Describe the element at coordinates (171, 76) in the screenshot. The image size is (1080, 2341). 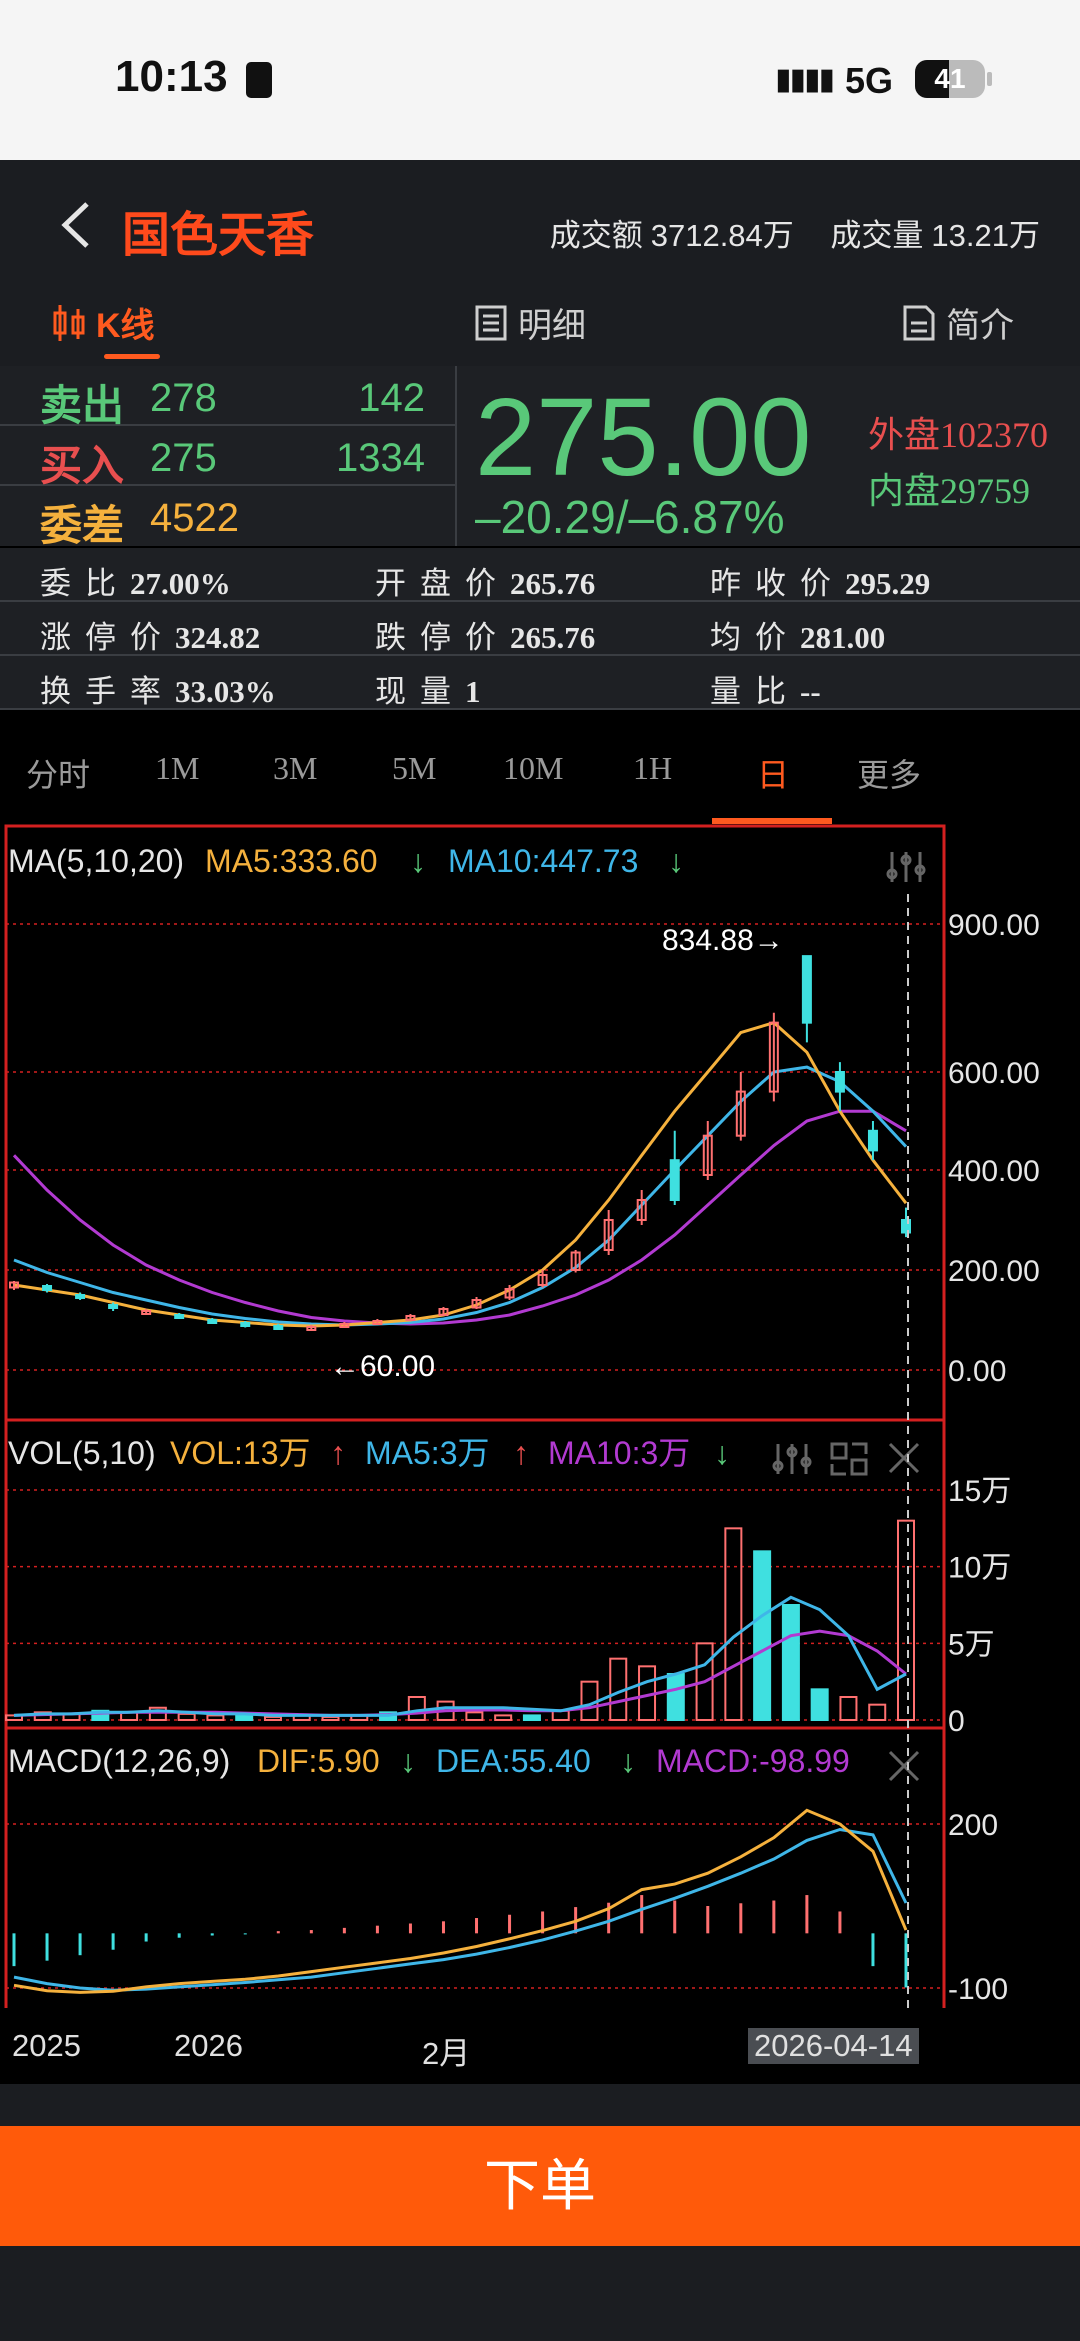
I see `status-time: 10:13` at that location.